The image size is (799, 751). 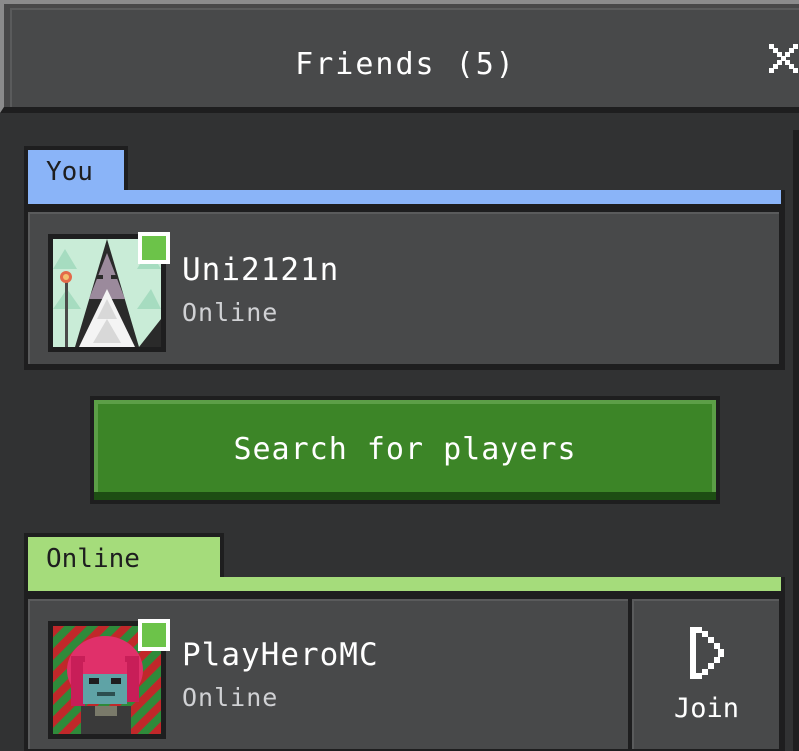 I want to click on tab-online-underline, so click(x=404, y=586).